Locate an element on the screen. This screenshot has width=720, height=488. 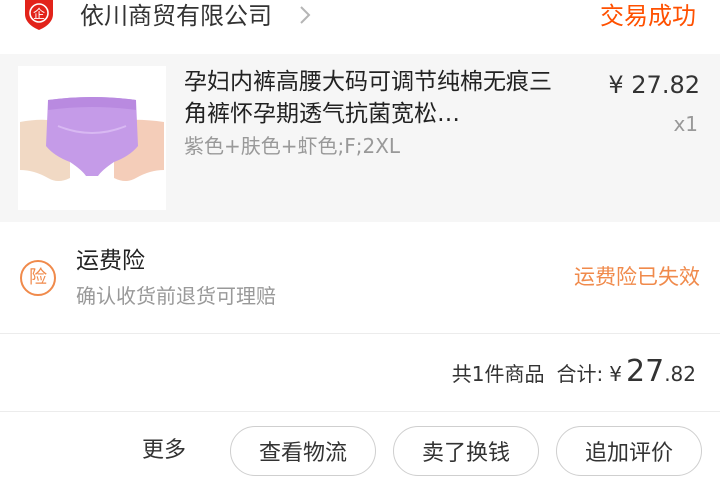
total-amount-integer: 27 is located at coordinates (645, 371).